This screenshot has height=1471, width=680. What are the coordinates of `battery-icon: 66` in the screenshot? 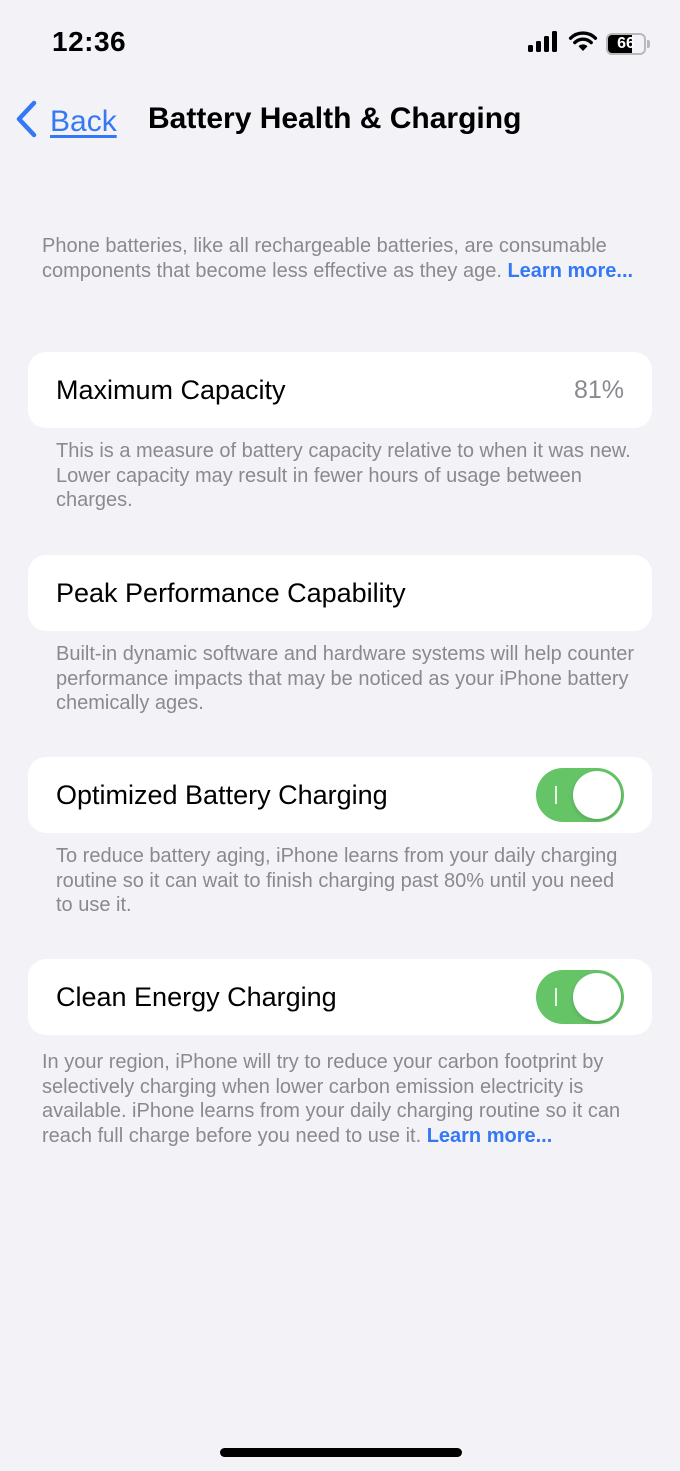 It's located at (628, 44).